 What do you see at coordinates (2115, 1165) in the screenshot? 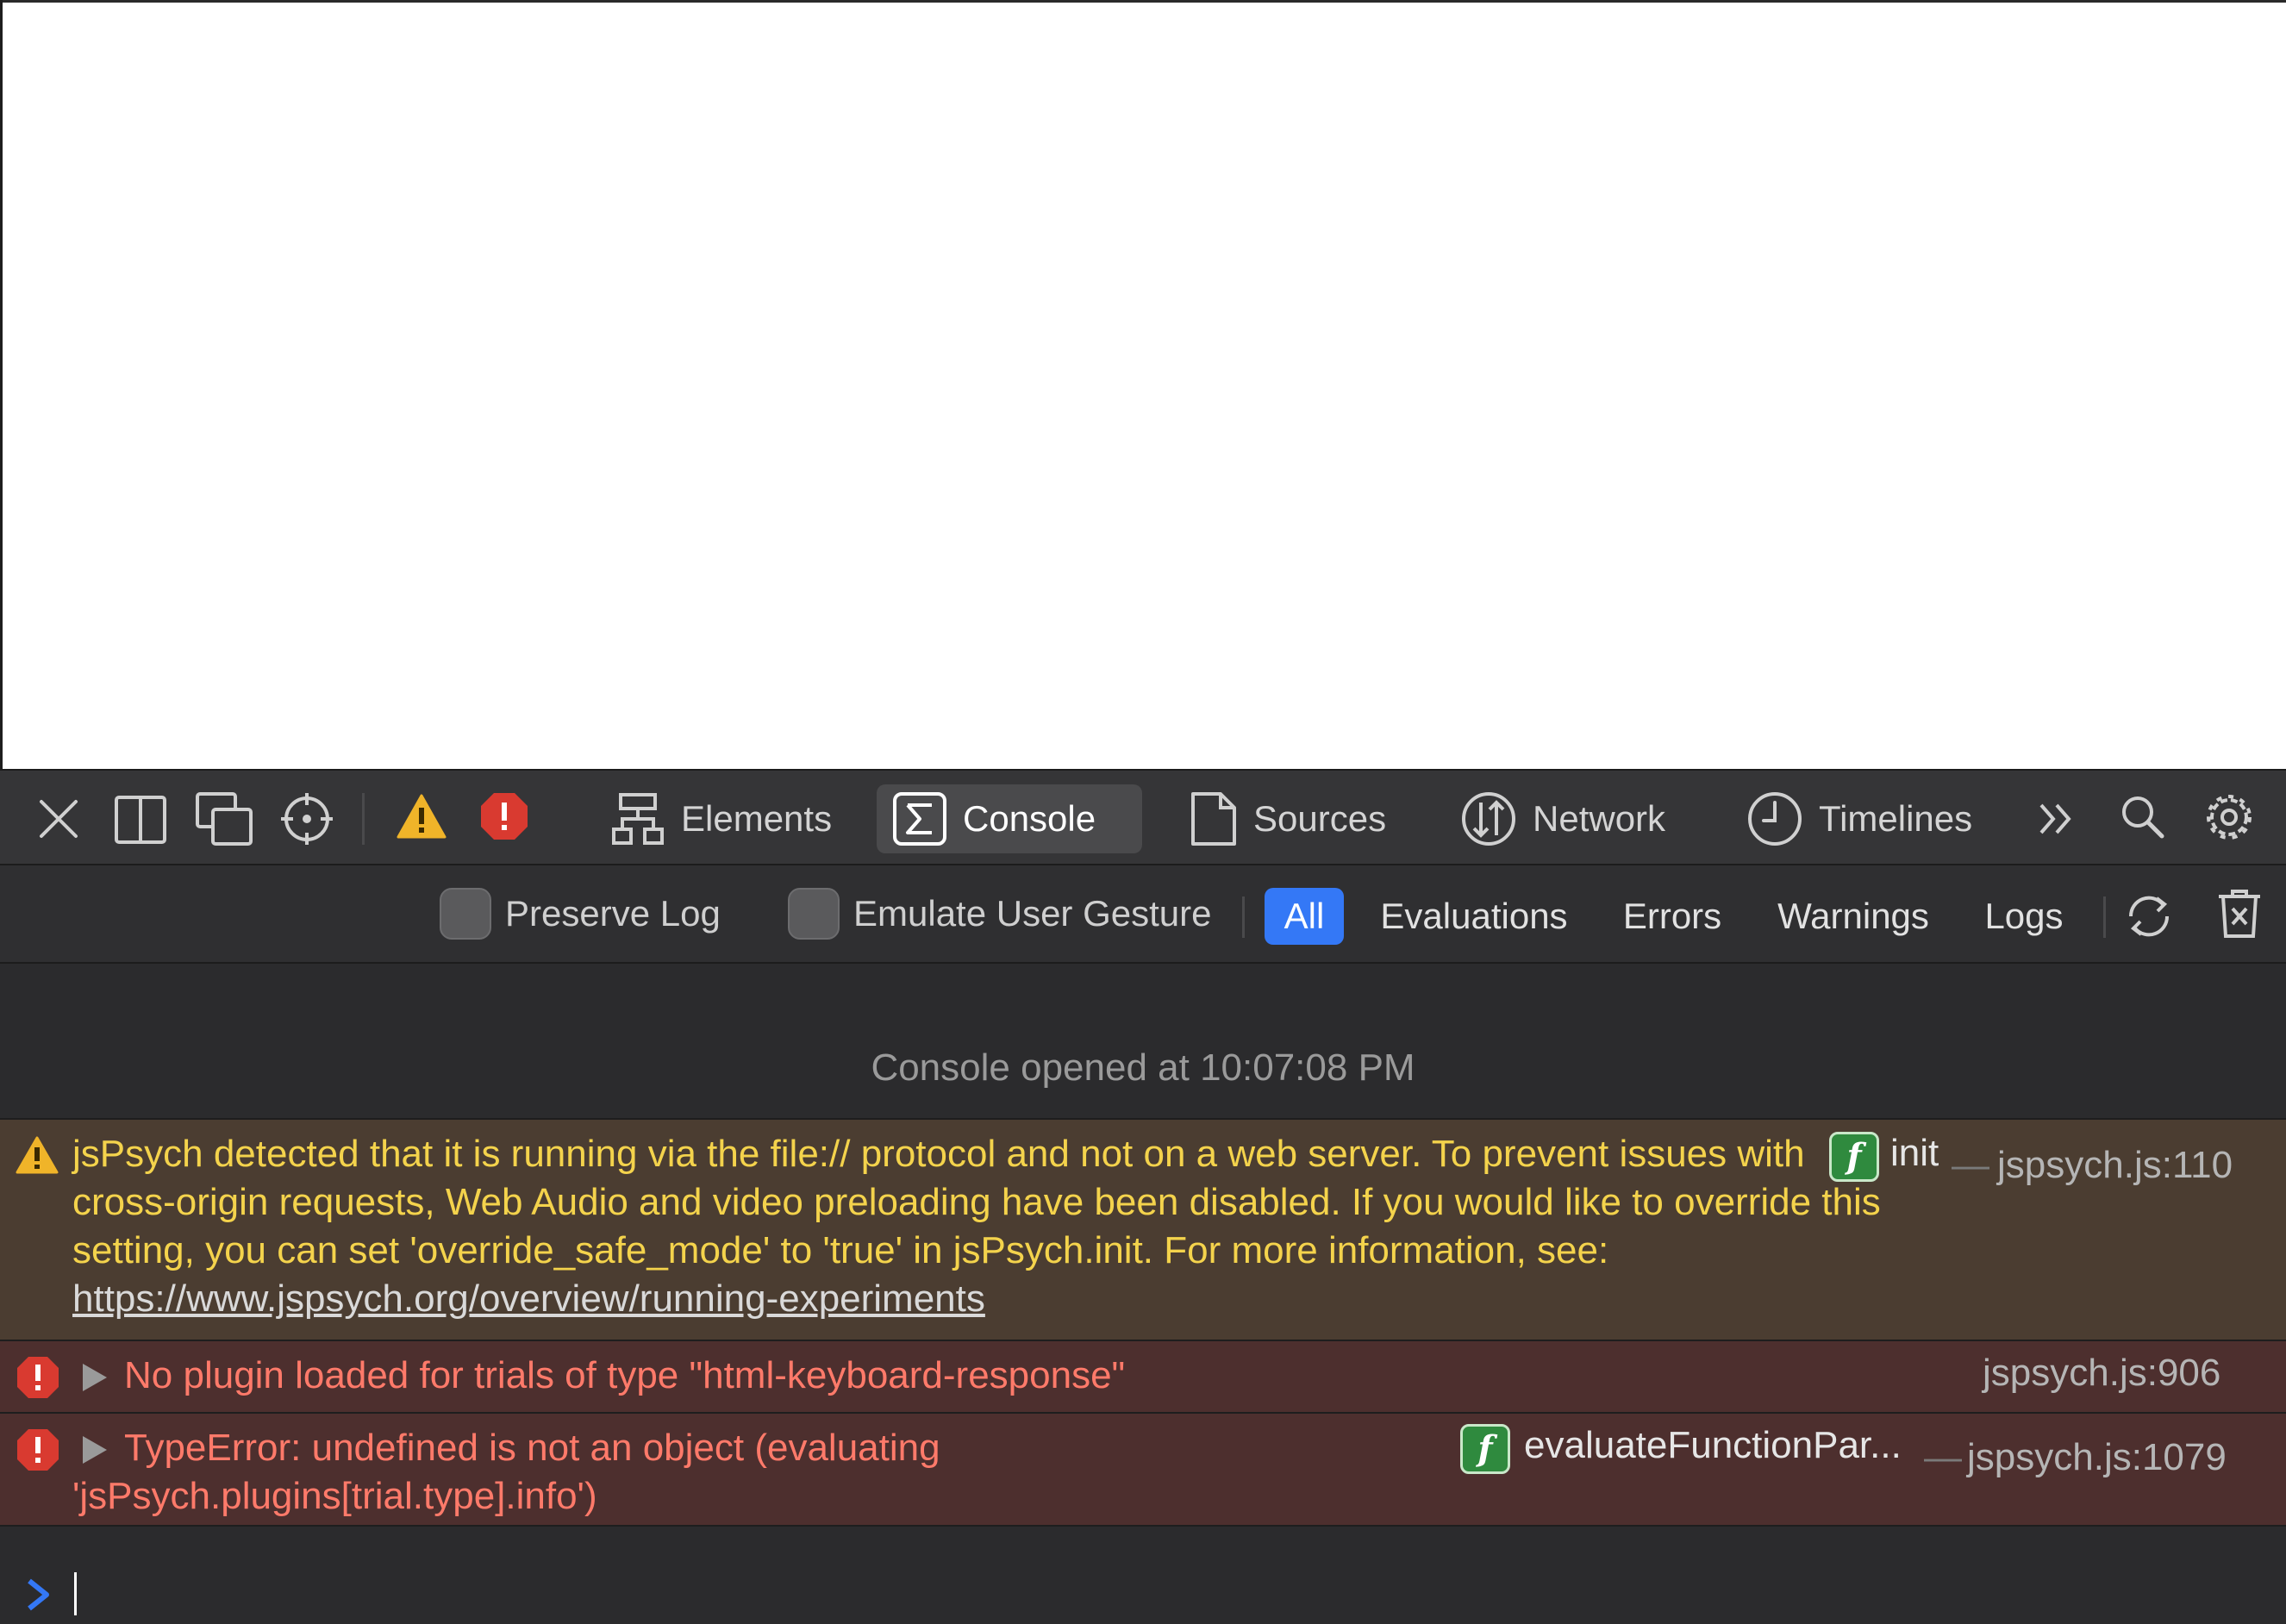
I see `source-location-link: jspsych.js:110` at bounding box center [2115, 1165].